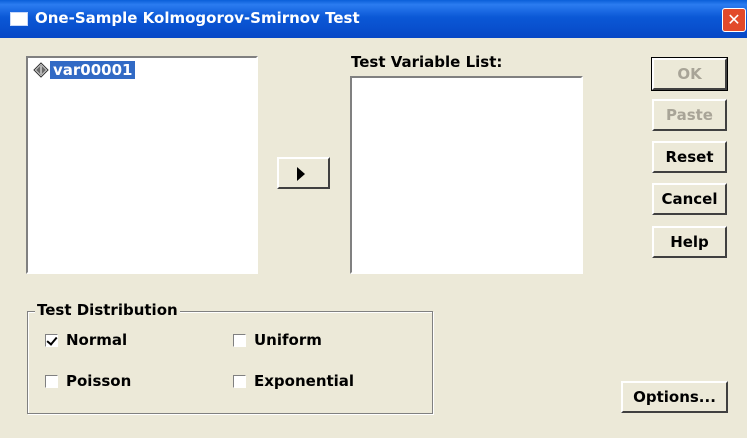 This screenshot has height=438, width=747. What do you see at coordinates (19, 19) in the screenshot?
I see `window-icon` at bounding box center [19, 19].